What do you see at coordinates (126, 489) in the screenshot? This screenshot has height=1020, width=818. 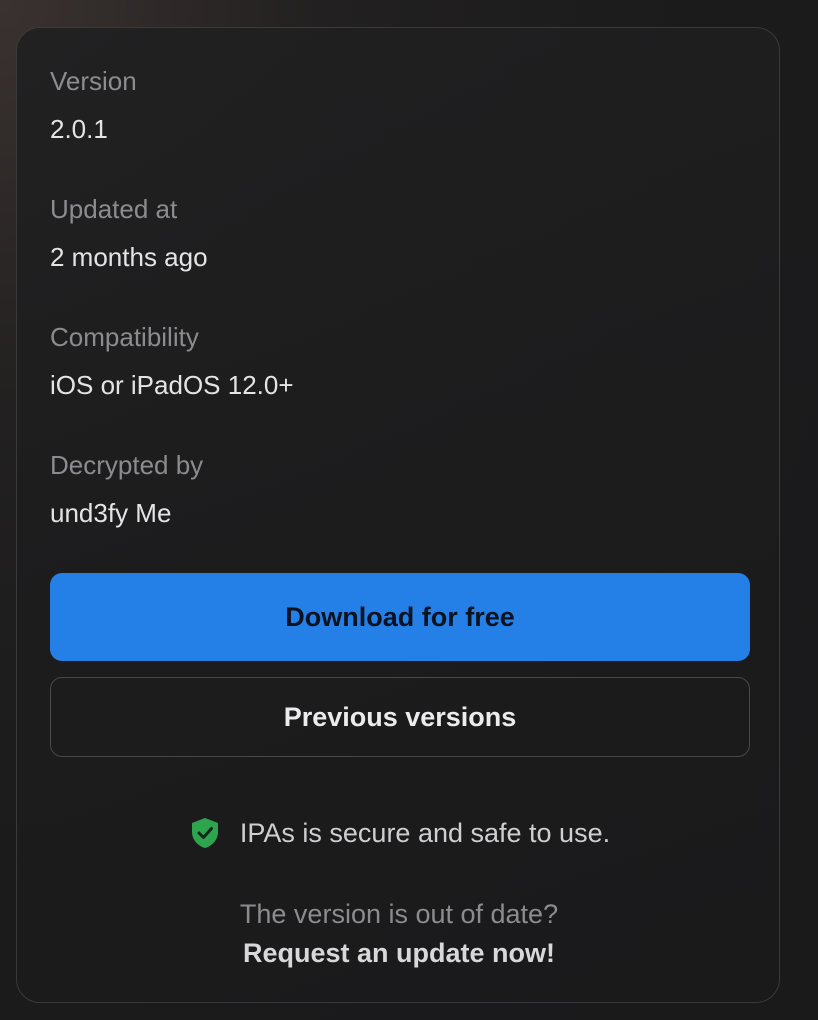 I see `decrypted-field: Decrypted by und3fy Me` at bounding box center [126, 489].